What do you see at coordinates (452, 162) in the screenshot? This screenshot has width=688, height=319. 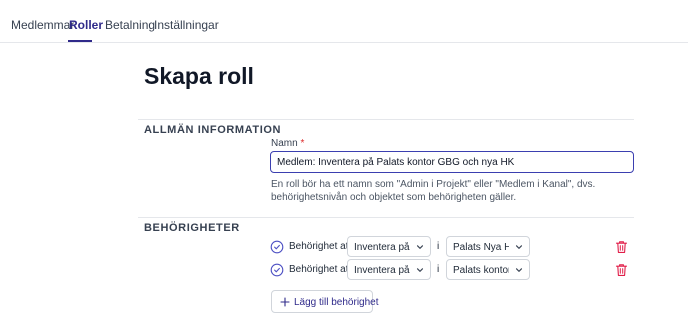 I see `role-name-input` at bounding box center [452, 162].